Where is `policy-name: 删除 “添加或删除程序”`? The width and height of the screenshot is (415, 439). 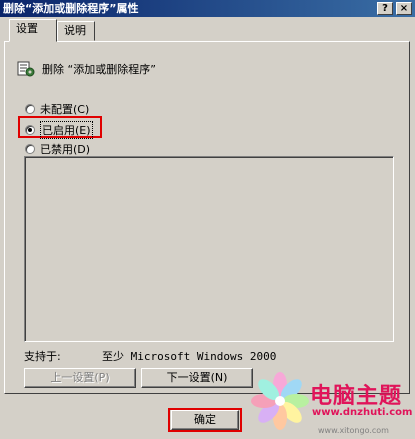
policy-name: 删除 “添加或删除程序” is located at coordinates (99, 69).